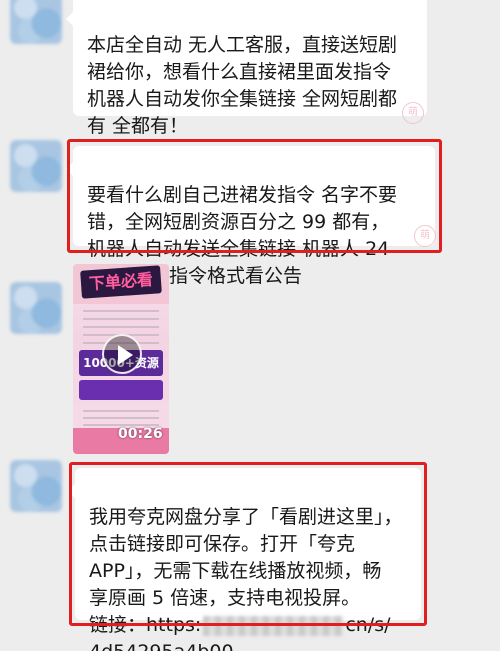 The width and height of the screenshot is (500, 651). What do you see at coordinates (121, 390) in the screenshot?
I see `thumbnail-banner-secondary` at bounding box center [121, 390].